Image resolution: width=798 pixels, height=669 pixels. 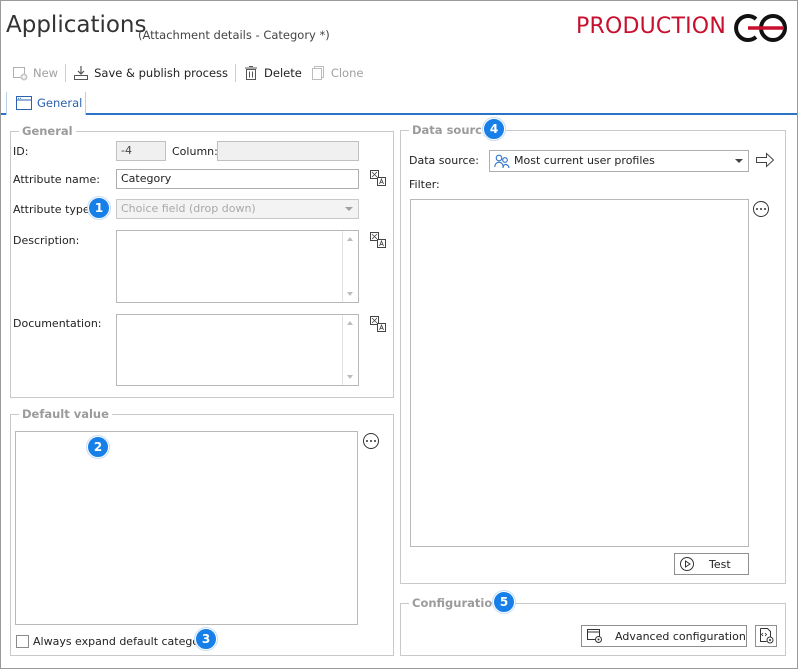 I want to click on new-button-label: New, so click(x=46, y=73).